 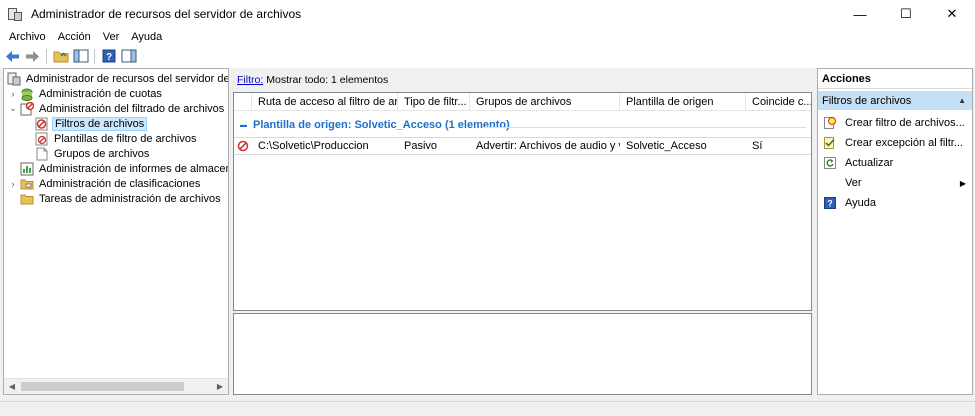 I want to click on template-icon, so click(x=42, y=139).